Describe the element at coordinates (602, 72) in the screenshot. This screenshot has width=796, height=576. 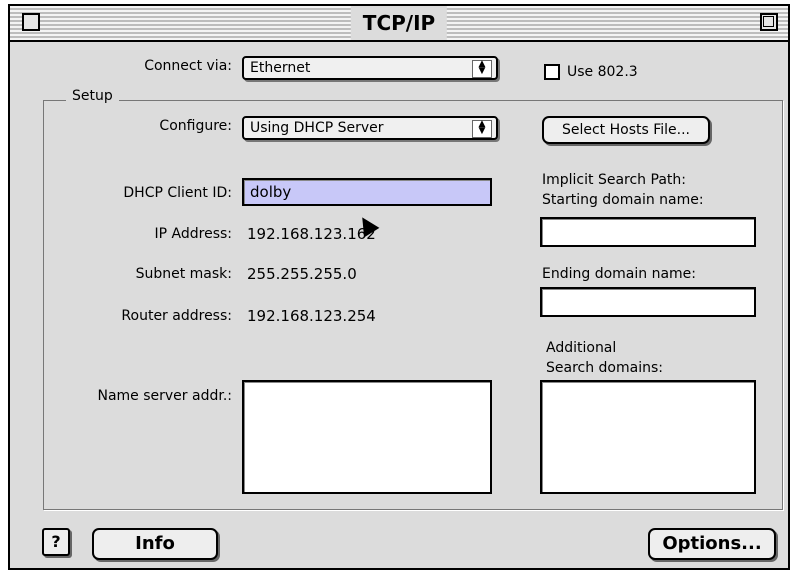
I see `use-8023-label: Use 802.3` at that location.